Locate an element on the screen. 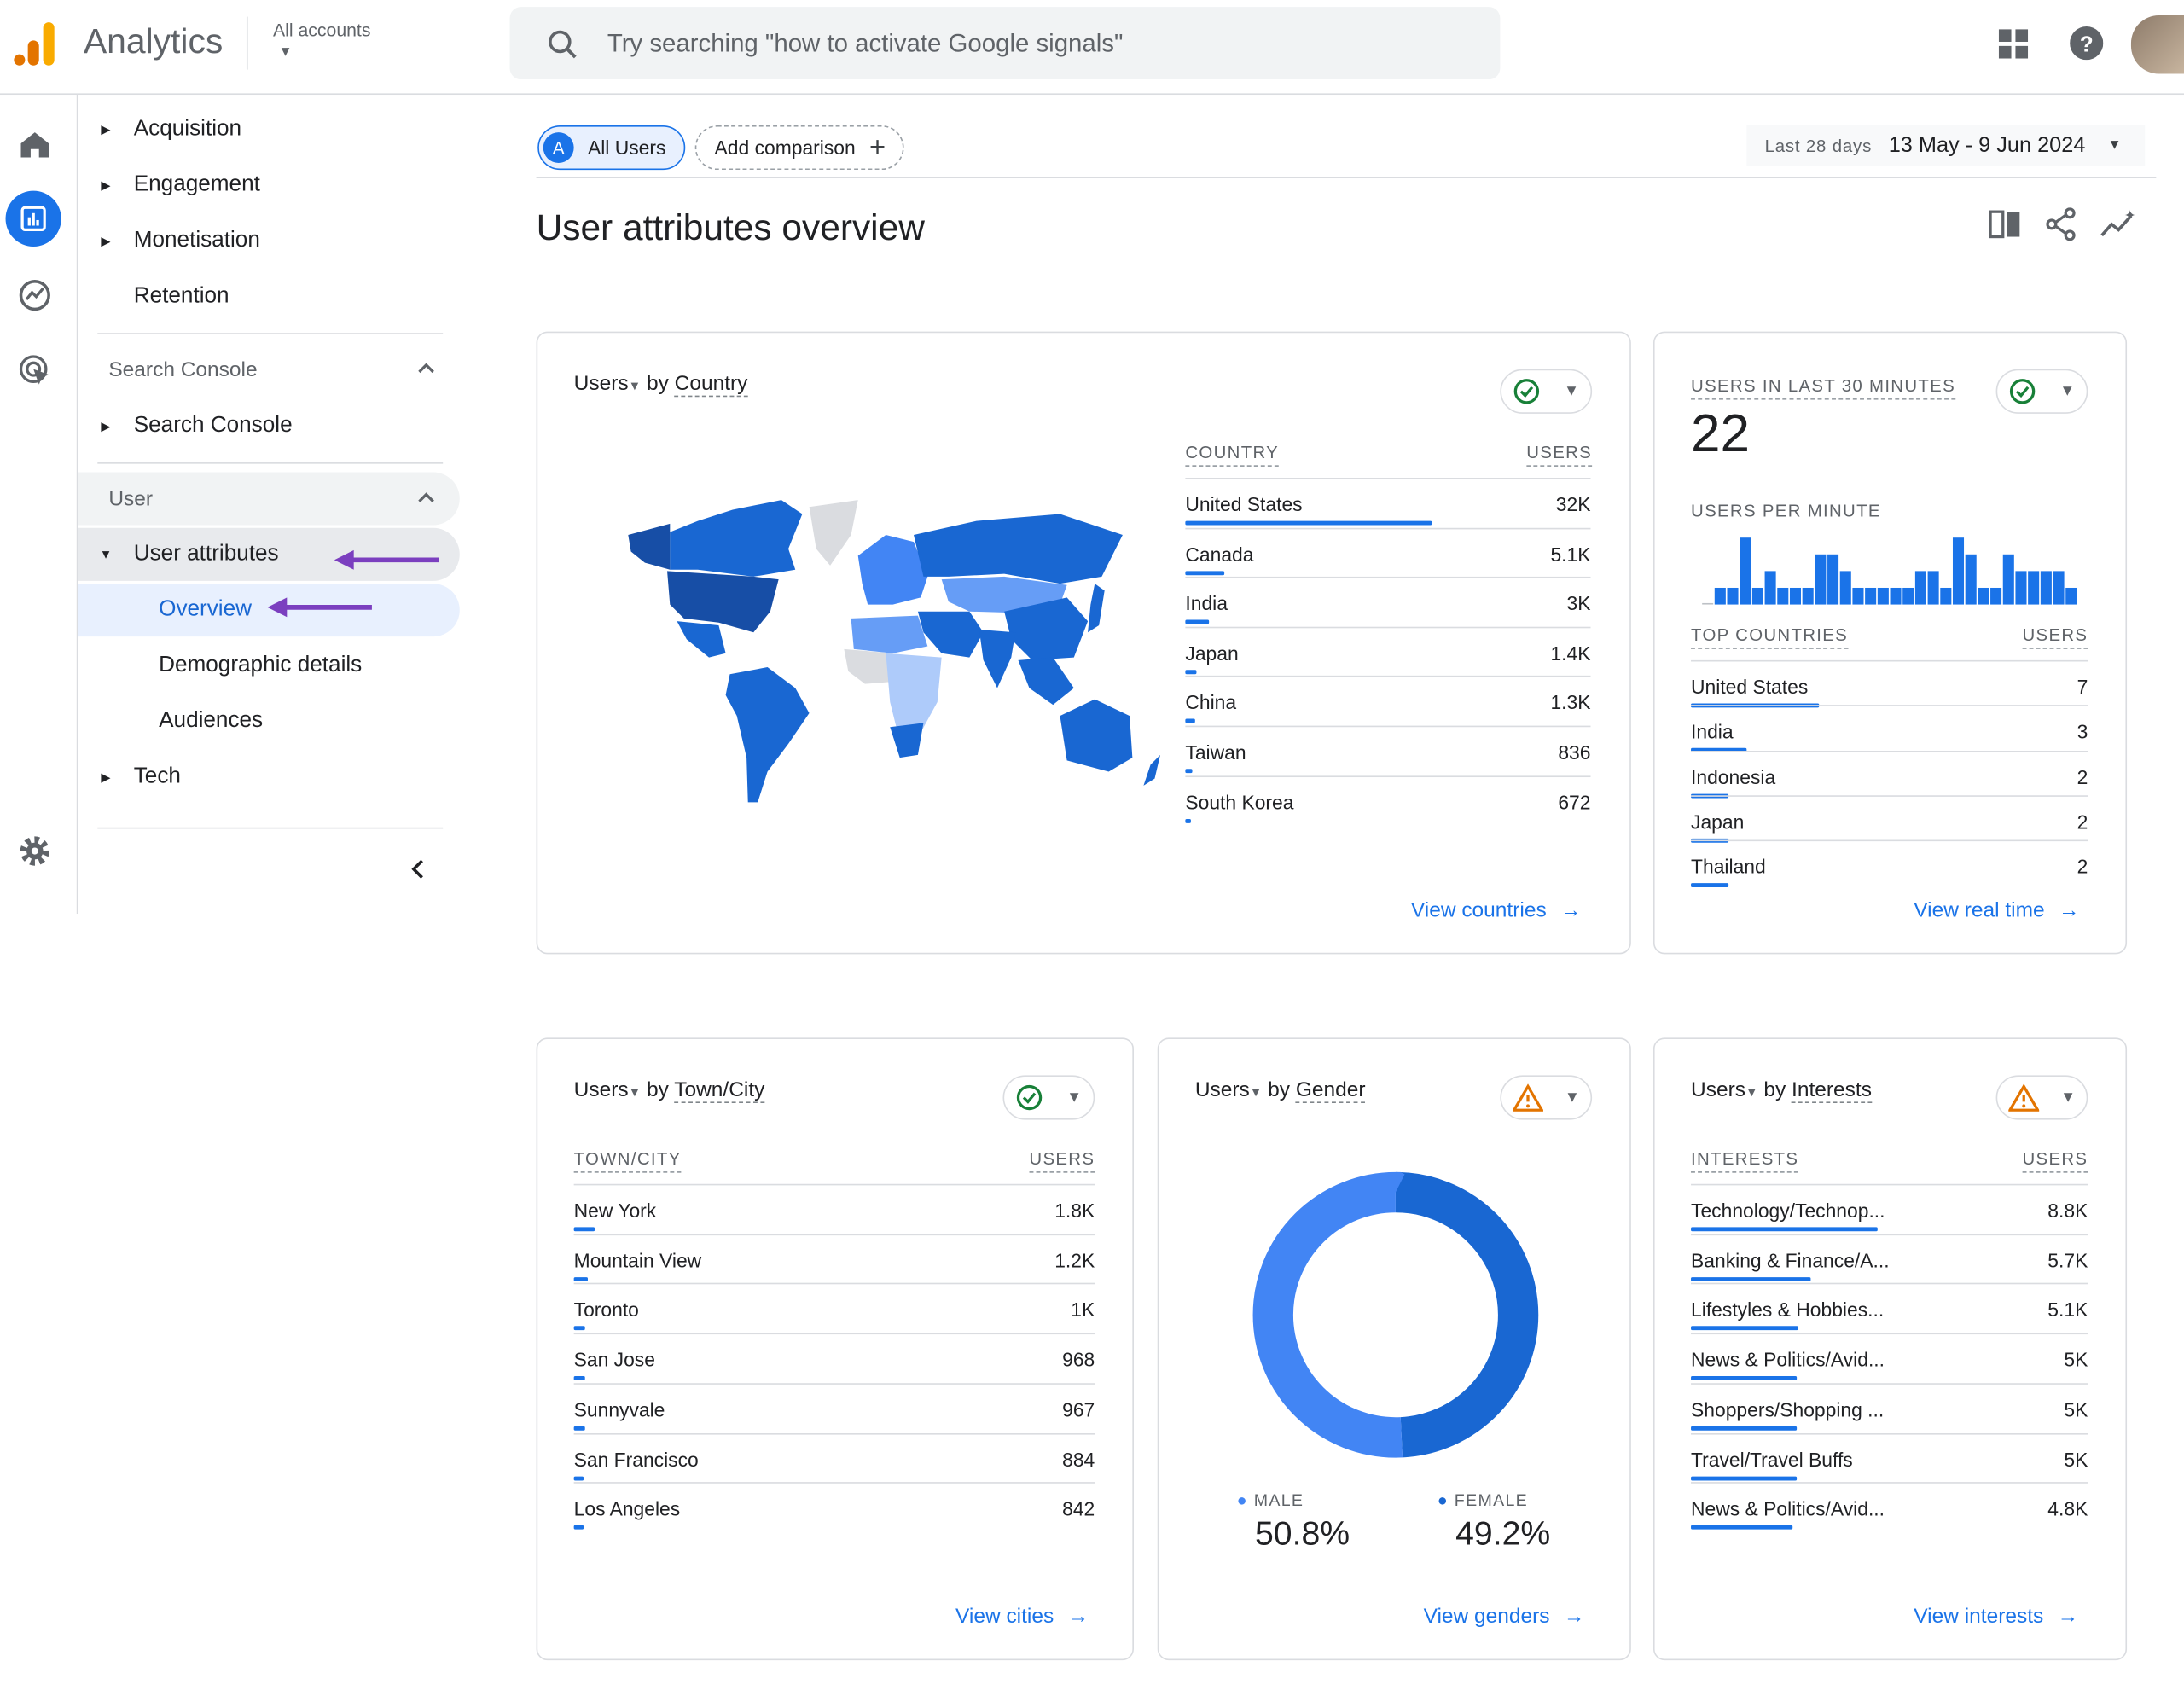  apps-grid-icon is located at coordinates (2014, 44).